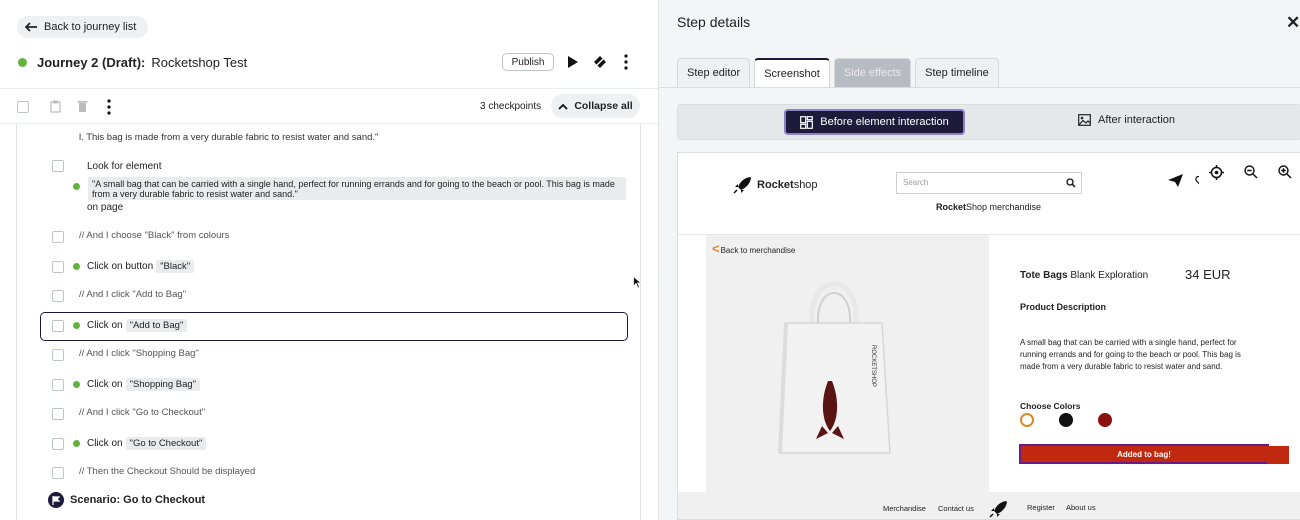  Describe the element at coordinates (573, 62) in the screenshot. I see `play-icon` at that location.